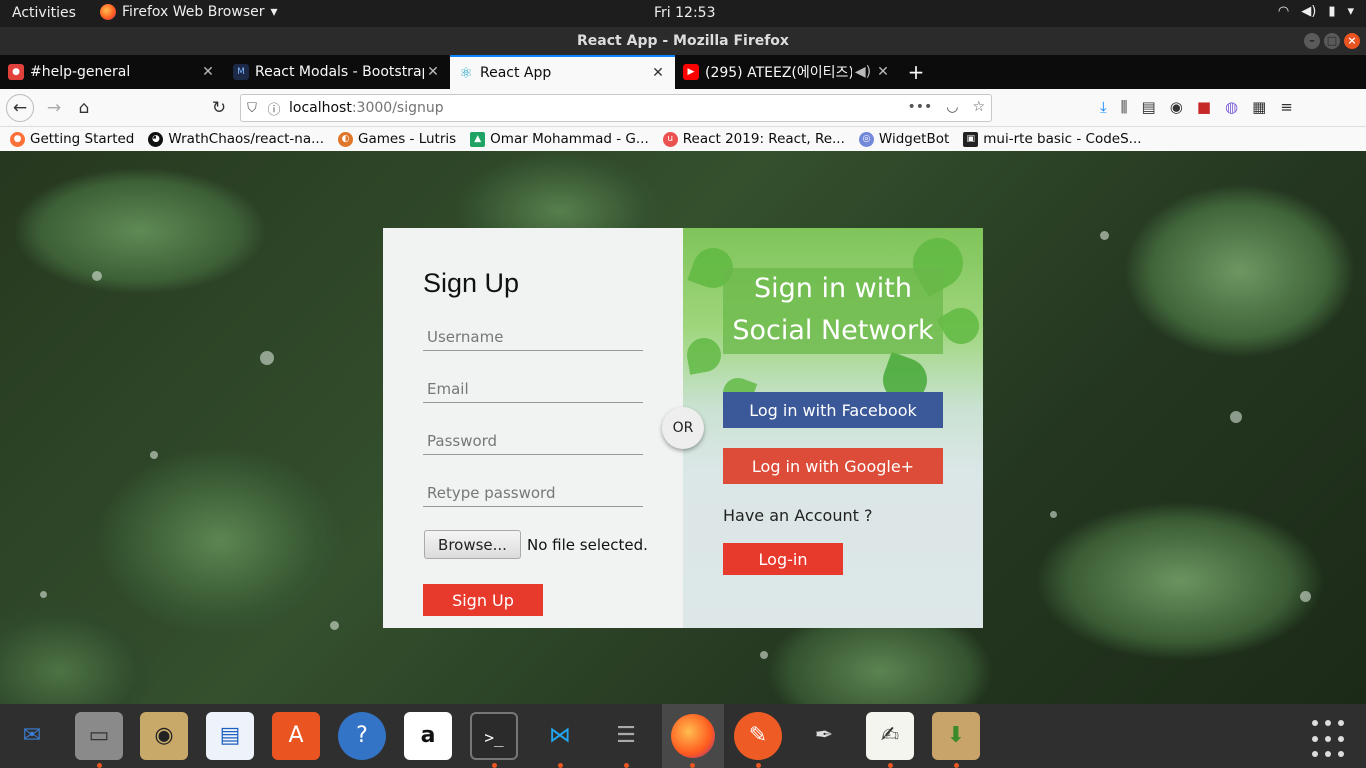 The width and height of the screenshot is (1366, 768). I want to click on social-title: Sign in with Social Network, so click(833, 311).